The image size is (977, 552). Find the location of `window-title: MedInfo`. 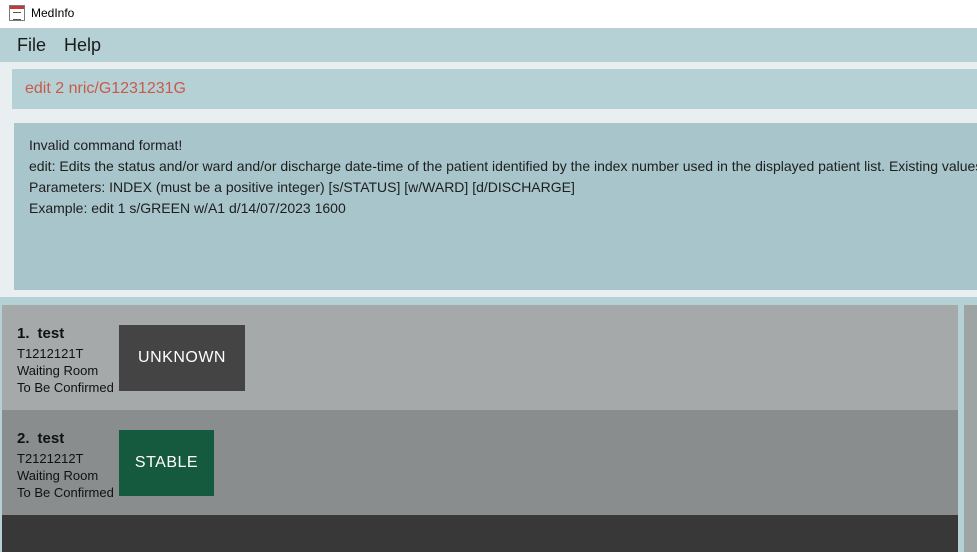

window-title: MedInfo is located at coordinates (53, 13).